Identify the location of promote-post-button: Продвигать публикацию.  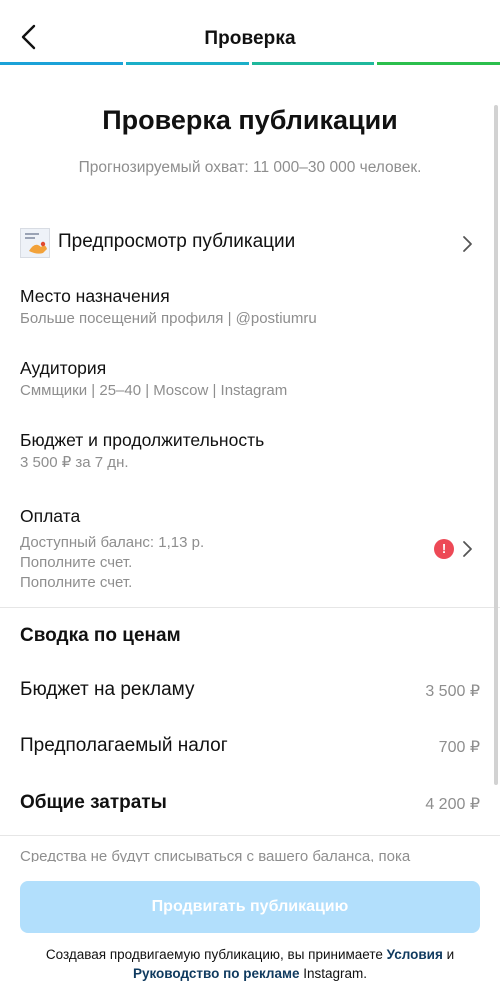
(250, 907).